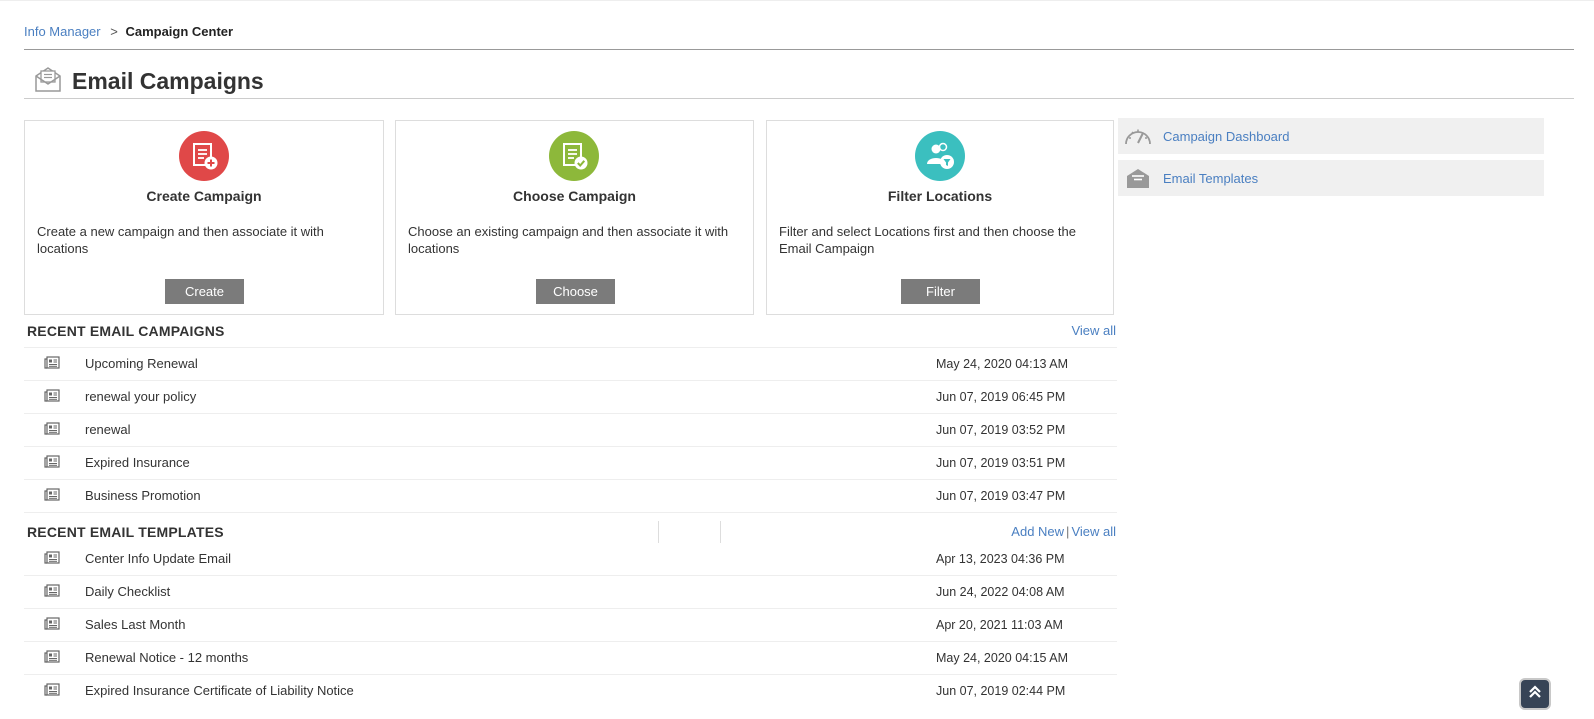 This screenshot has width=1594, height=719. Describe the element at coordinates (570, 363) in the screenshot. I see `campaign-row: Upcoming Renewal May 24, 2020 04:13 AM` at that location.